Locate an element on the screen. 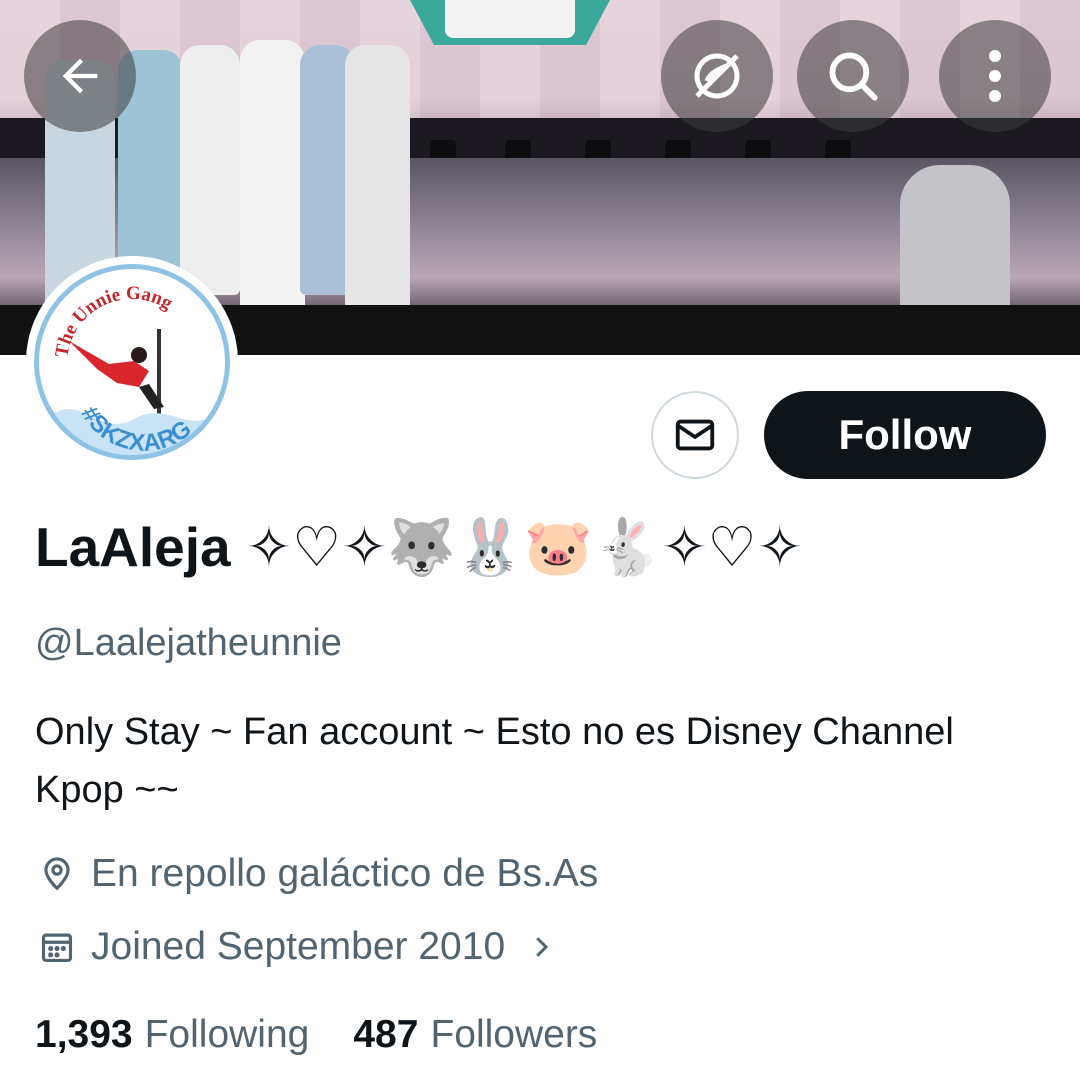 The height and width of the screenshot is (1080, 1080). display-name: LaAleja ✧♡✧🐺🐰🐷🐇✧♡✧ is located at coordinates (419, 547).